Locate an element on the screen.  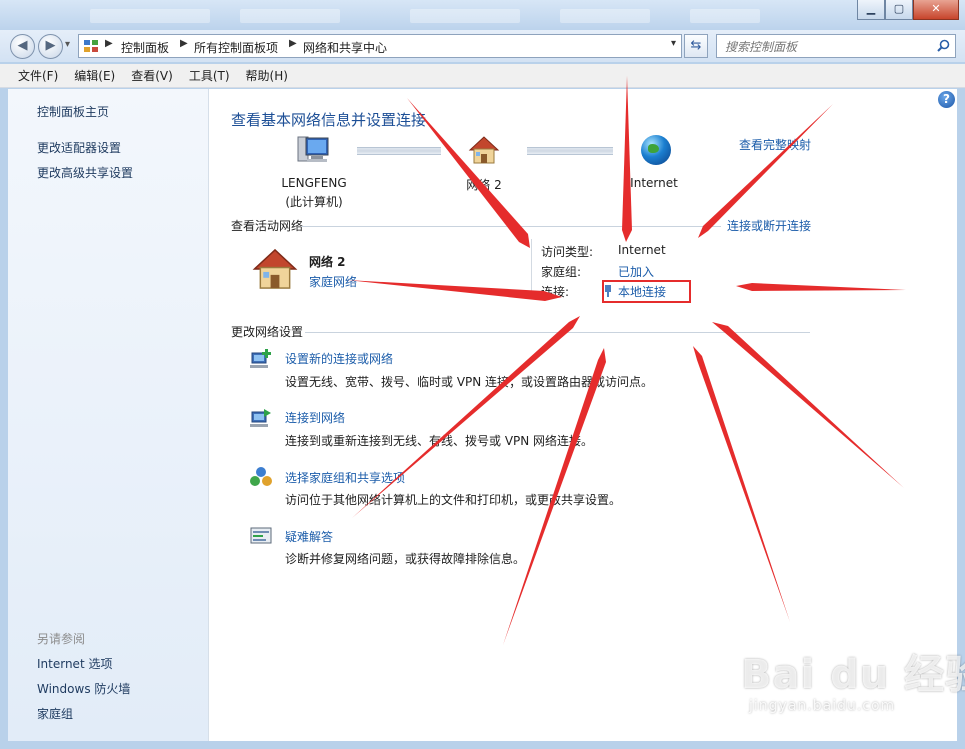
control-panel-icon is located at coordinates (91, 46).